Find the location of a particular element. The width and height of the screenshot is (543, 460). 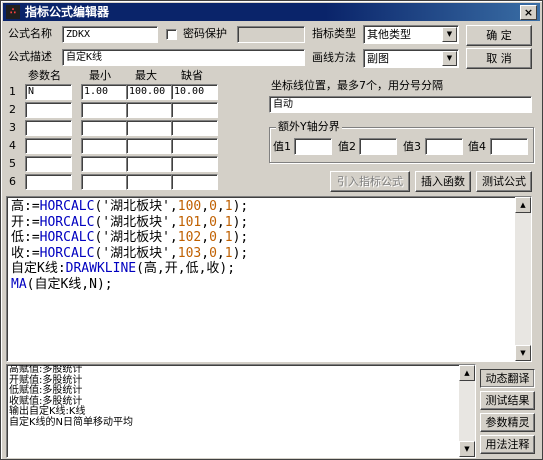

param-name-cell: N is located at coordinates (48, 92).